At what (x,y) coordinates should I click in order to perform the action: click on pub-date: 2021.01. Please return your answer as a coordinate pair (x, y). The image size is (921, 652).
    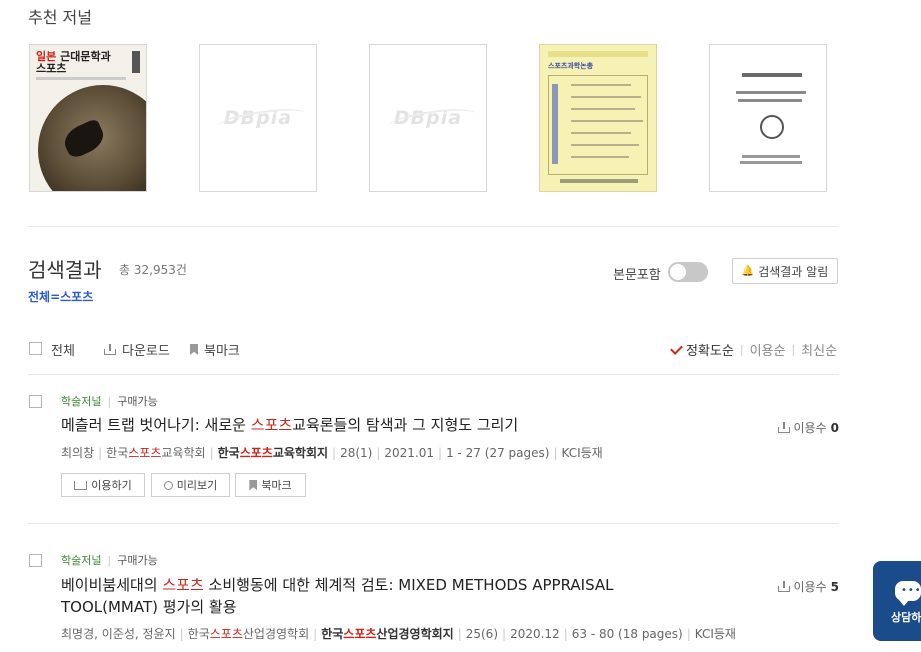
    Looking at the image, I should click on (409, 453).